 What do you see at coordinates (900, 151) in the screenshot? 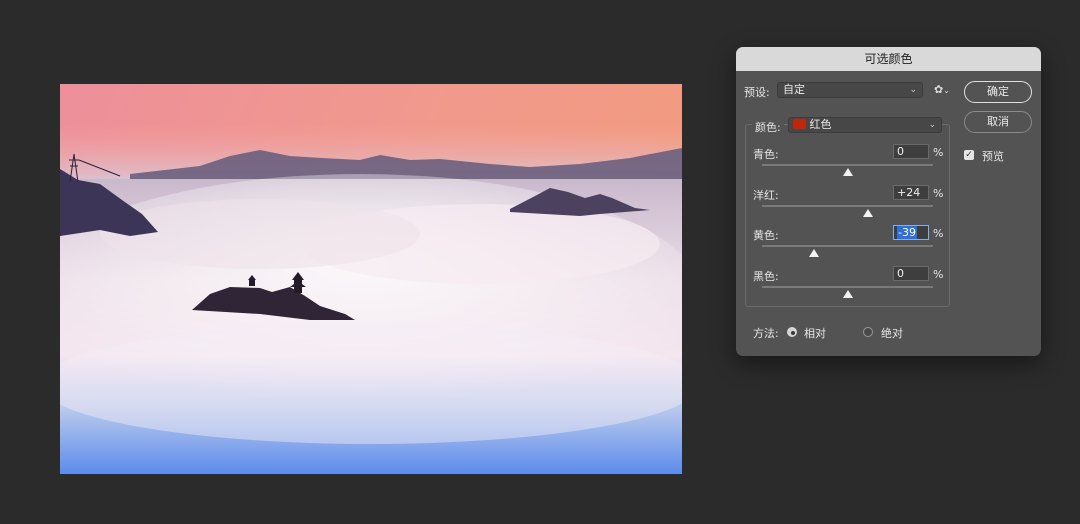
I see `cyan-value: 0` at bounding box center [900, 151].